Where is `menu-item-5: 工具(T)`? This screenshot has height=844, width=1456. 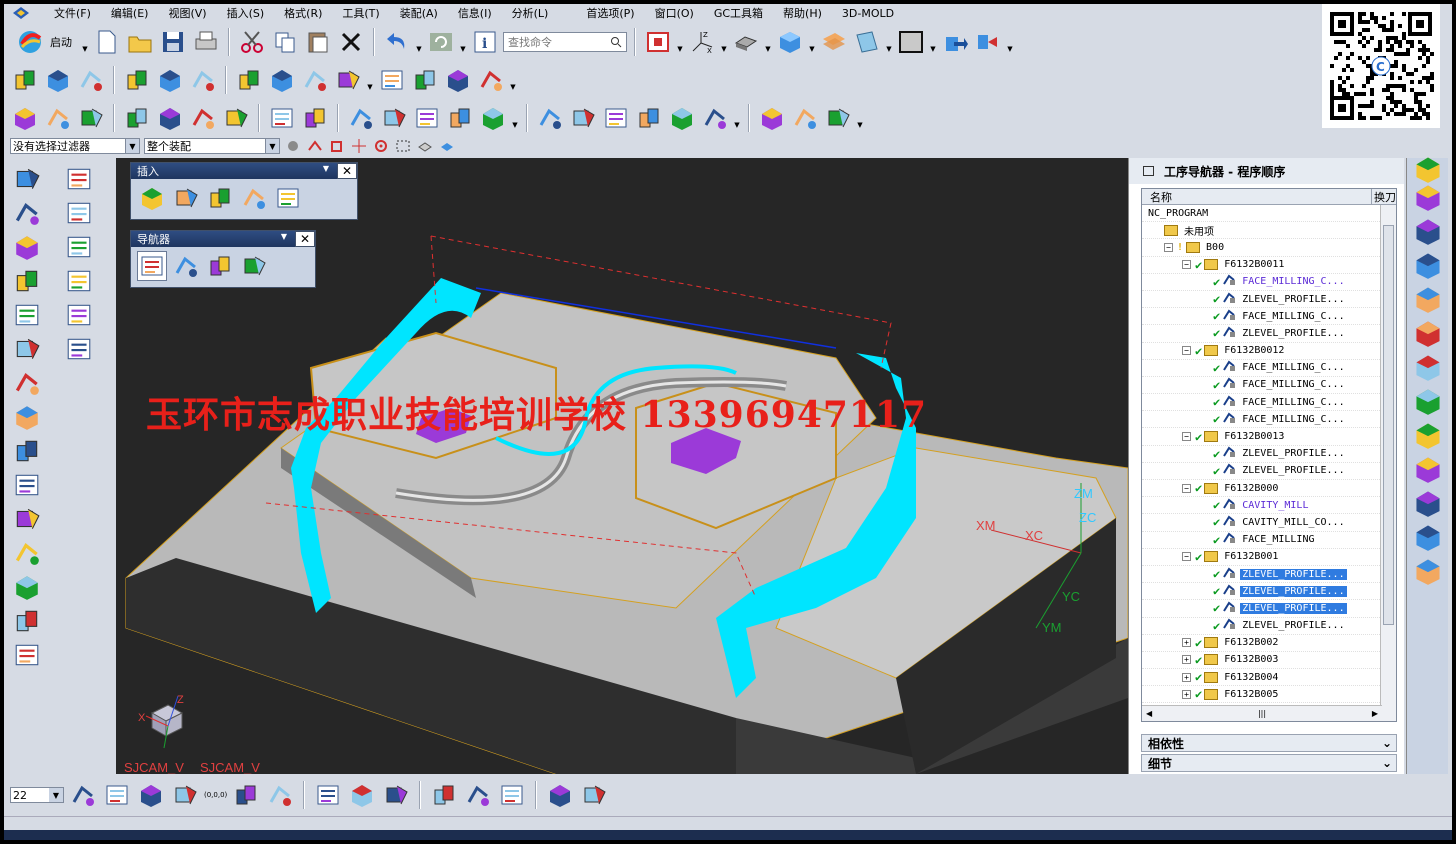 menu-item-5: 工具(T) is located at coordinates (360, 13).